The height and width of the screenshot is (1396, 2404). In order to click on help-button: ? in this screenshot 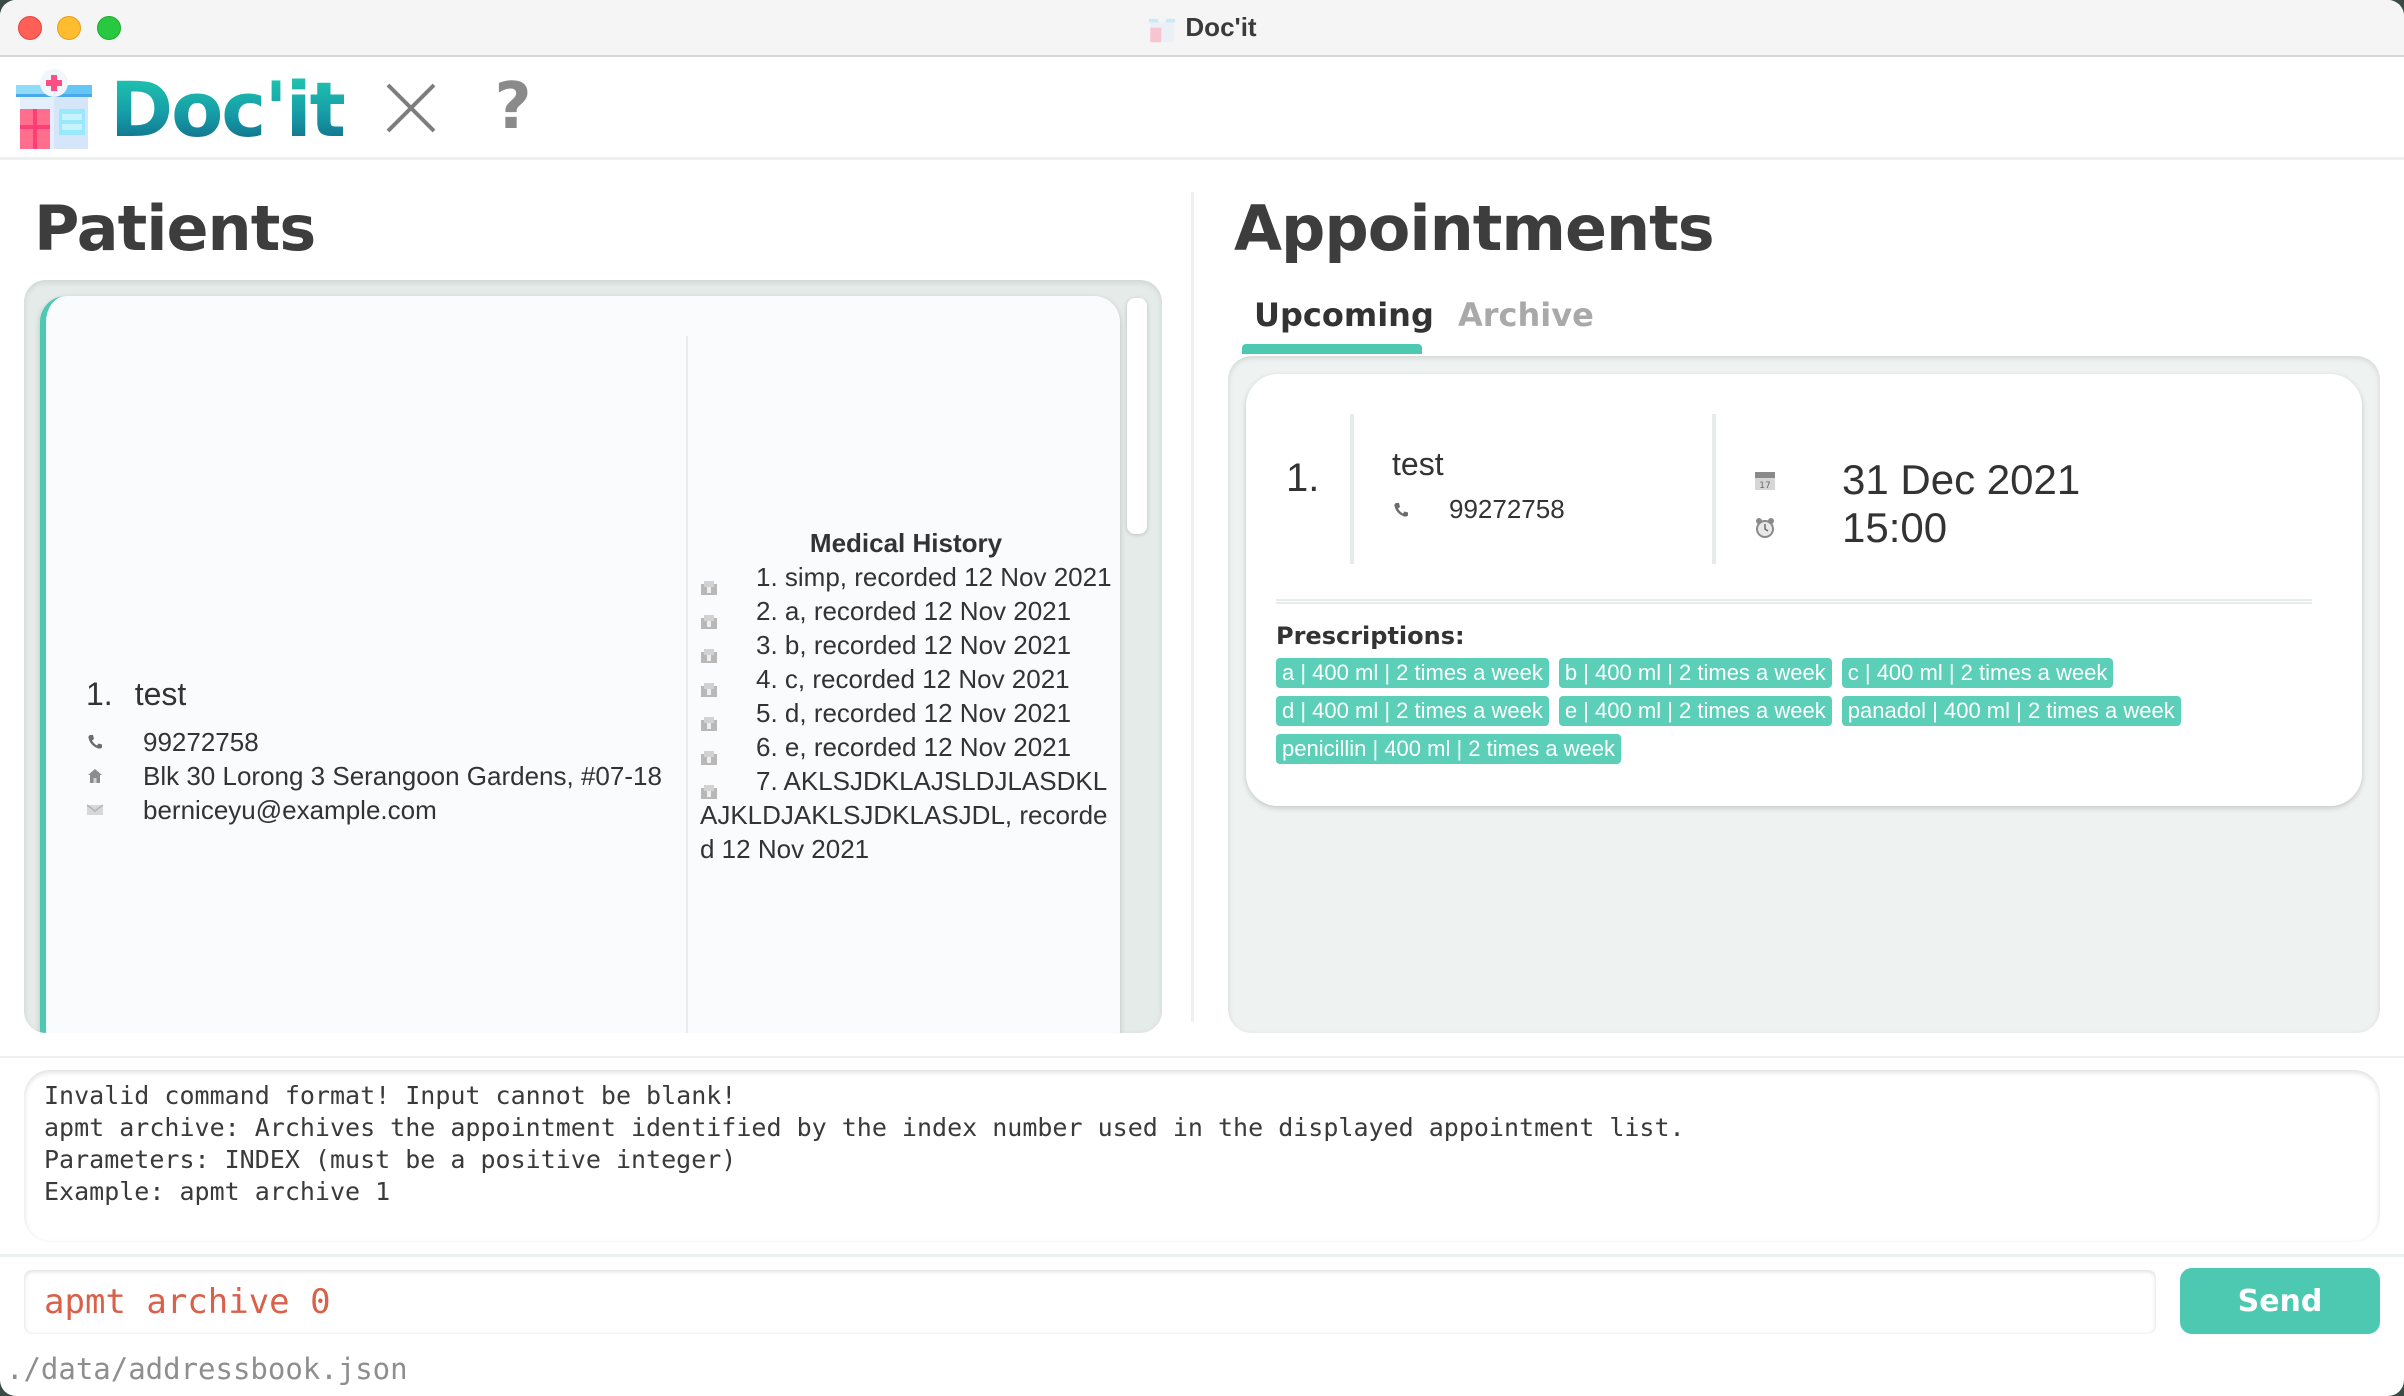, I will do `click(513, 107)`.